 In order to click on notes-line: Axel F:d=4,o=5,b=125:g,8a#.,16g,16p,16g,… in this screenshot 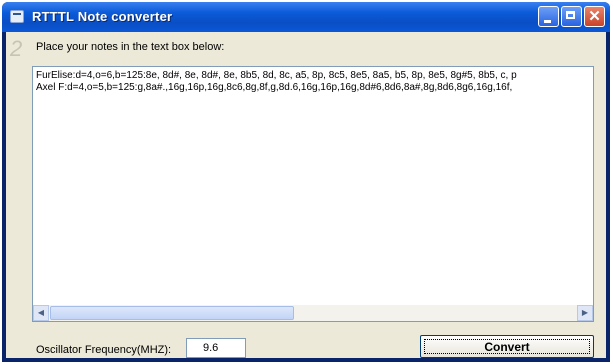, I will do `click(274, 87)`.